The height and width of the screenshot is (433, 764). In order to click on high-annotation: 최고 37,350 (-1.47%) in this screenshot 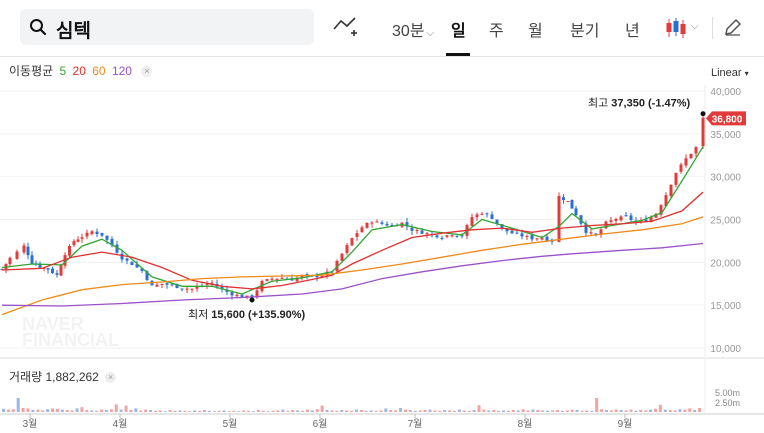, I will do `click(639, 103)`.